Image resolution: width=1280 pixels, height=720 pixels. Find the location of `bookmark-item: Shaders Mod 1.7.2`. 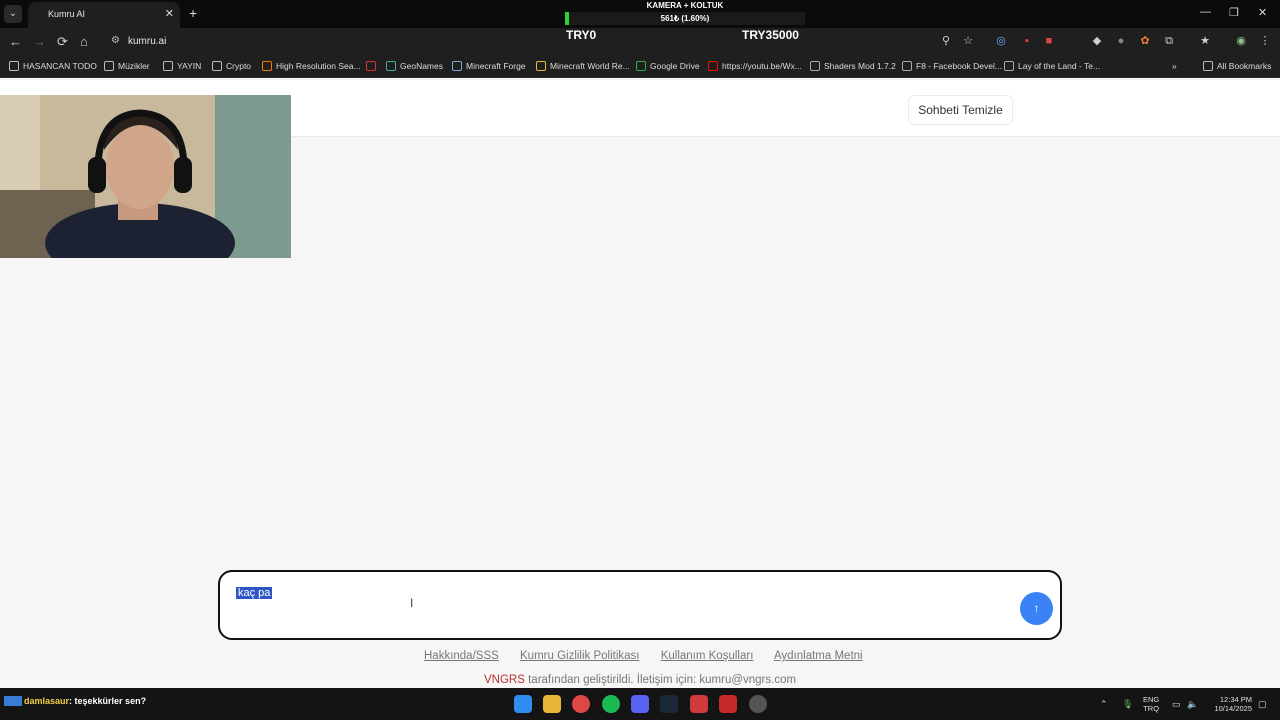

bookmark-item: Shaders Mod 1.7.2 is located at coordinates (853, 67).